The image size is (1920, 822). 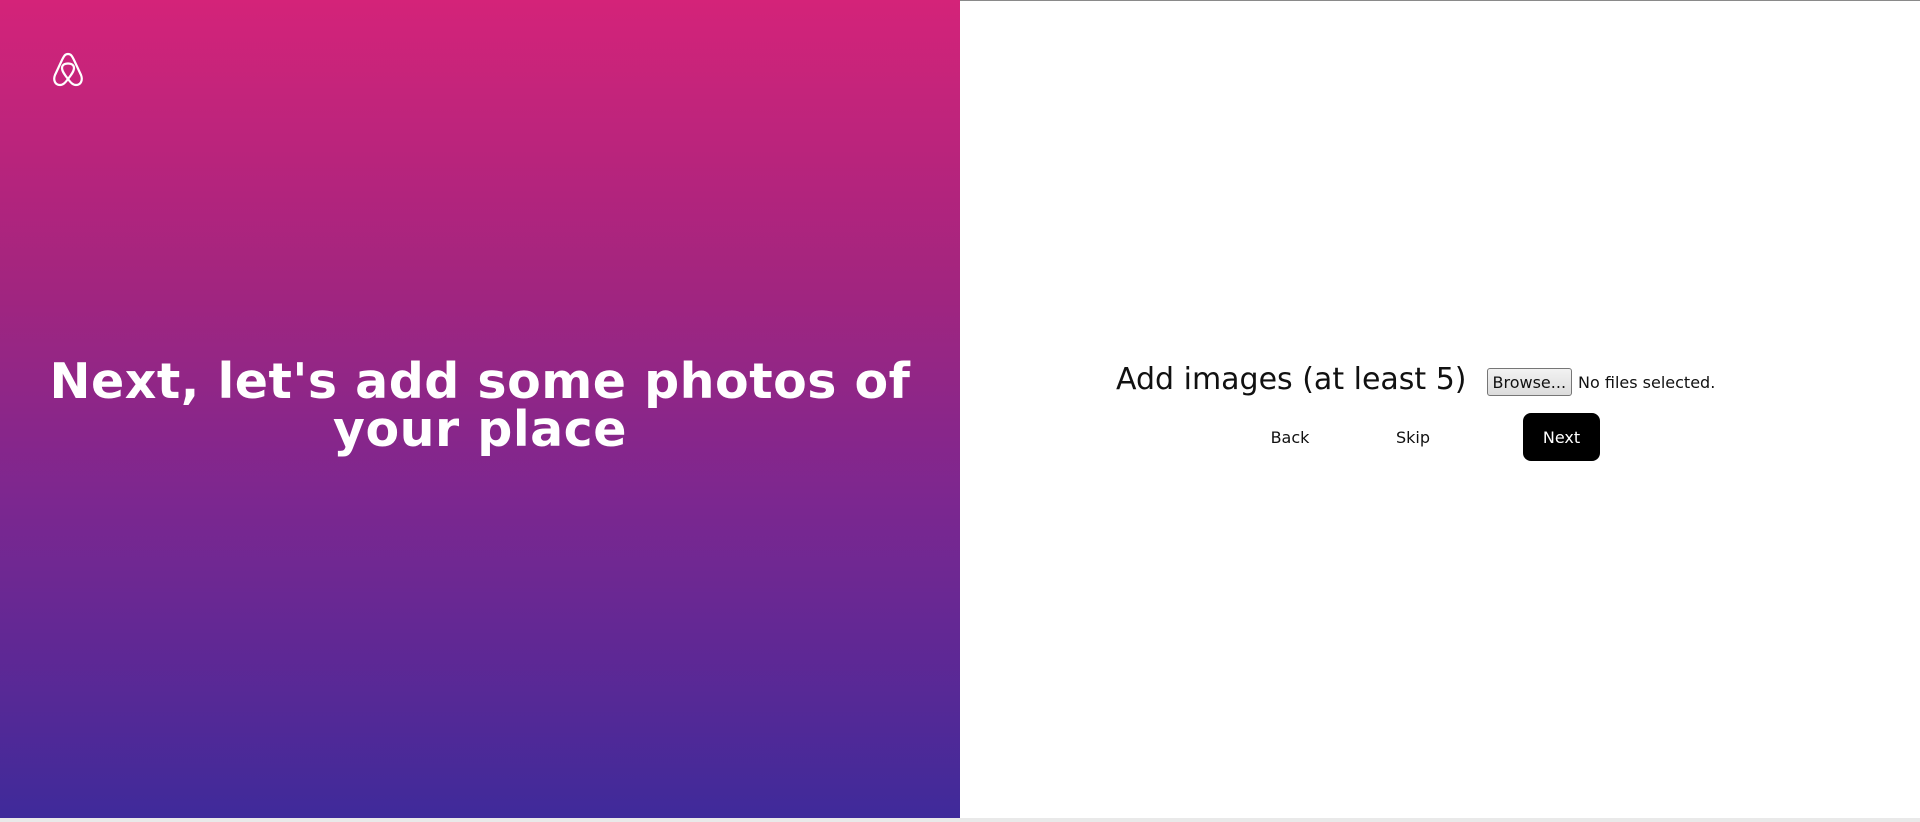 What do you see at coordinates (1413, 437) in the screenshot?
I see `skip-button: Skip` at bounding box center [1413, 437].